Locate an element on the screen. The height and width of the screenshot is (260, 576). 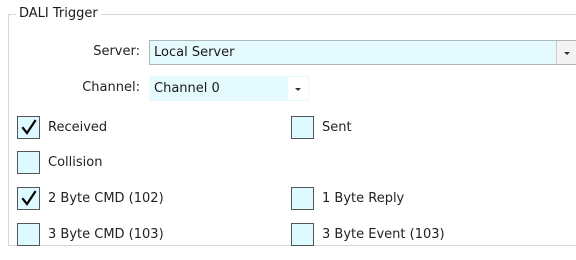
3-byte-event-label: 3 Byte Event (103) is located at coordinates (383, 234).